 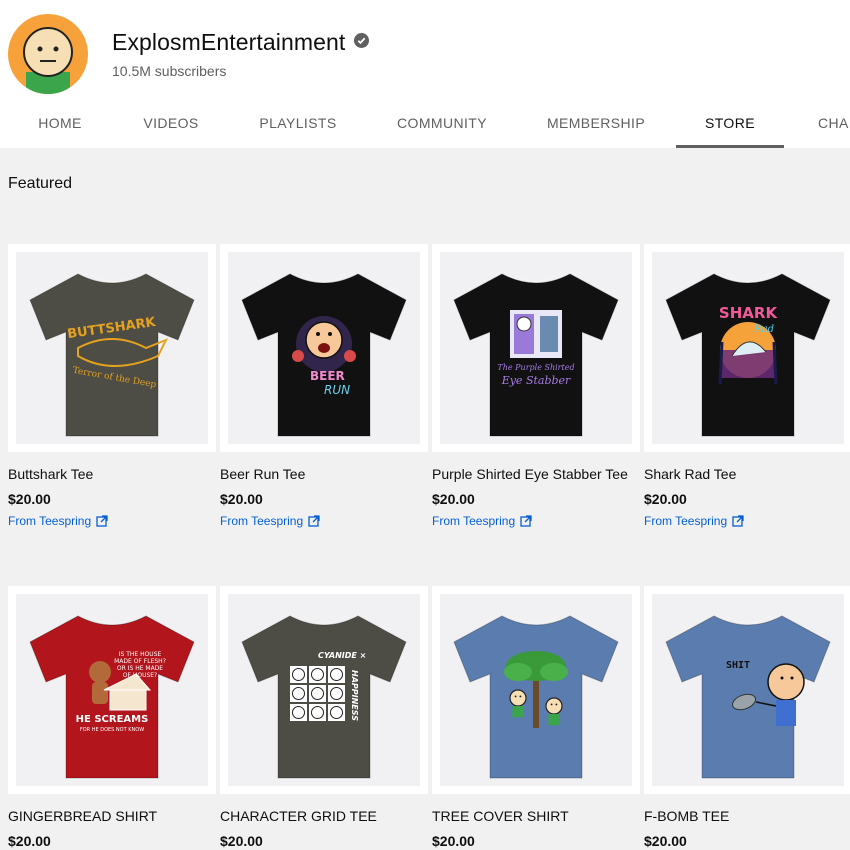 I want to click on product-image: The Purple Shirted Eye Stabber, so click(x=536, y=348).